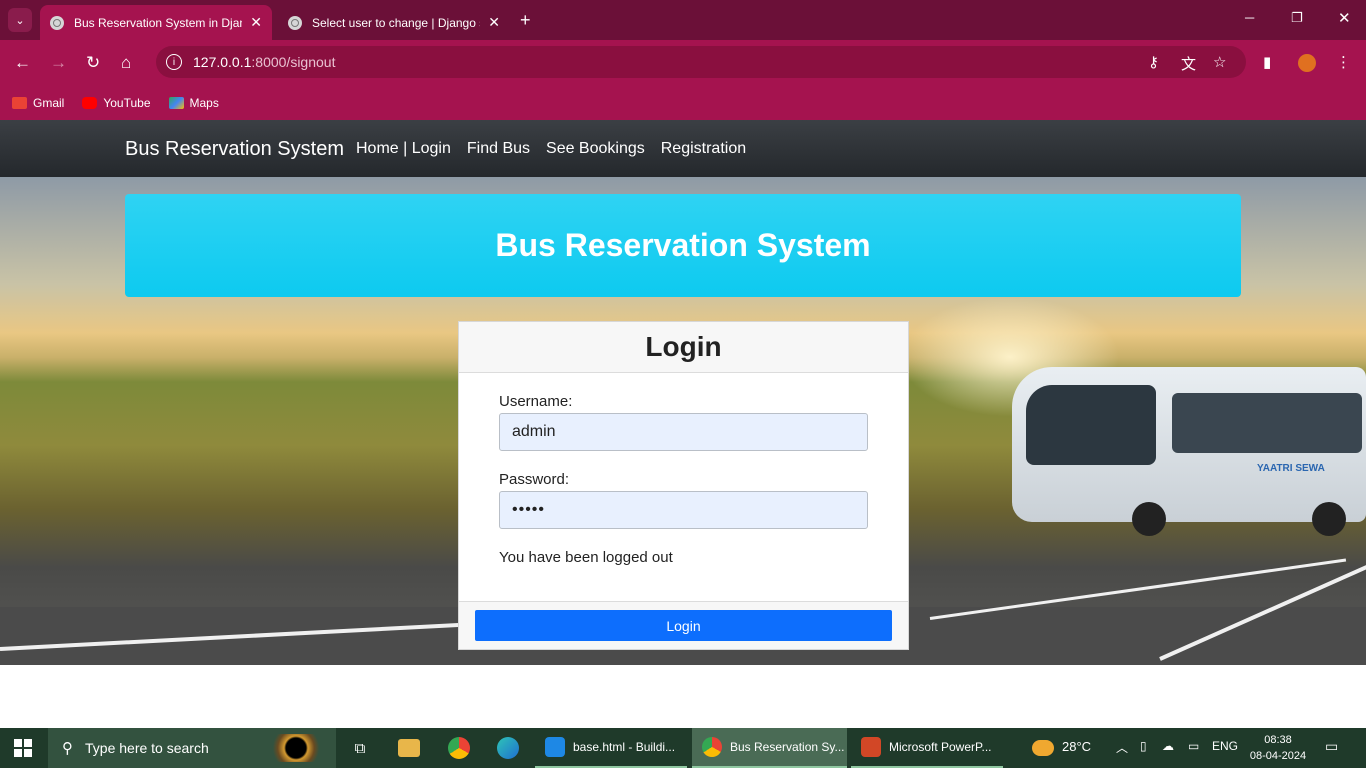  I want to click on login-card-footer: Login, so click(683, 625).